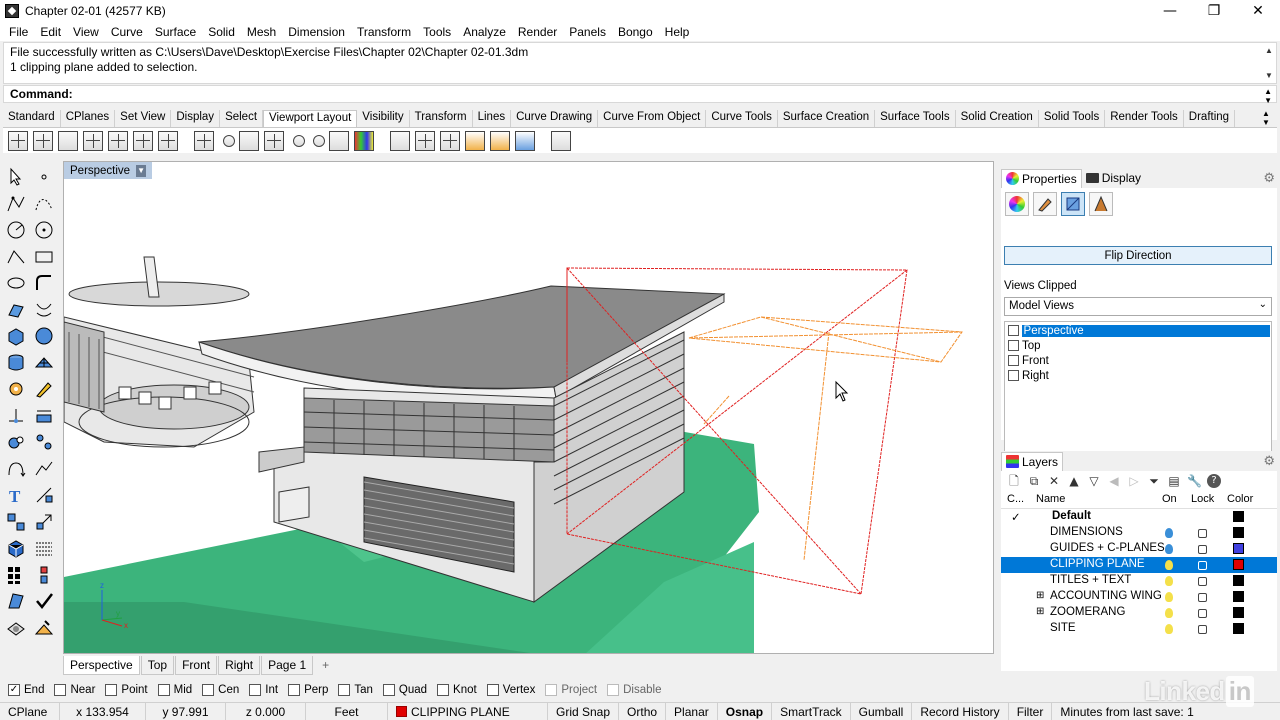 The image size is (1280, 720). I want to click on three-viewports-icon, so click(93, 140).